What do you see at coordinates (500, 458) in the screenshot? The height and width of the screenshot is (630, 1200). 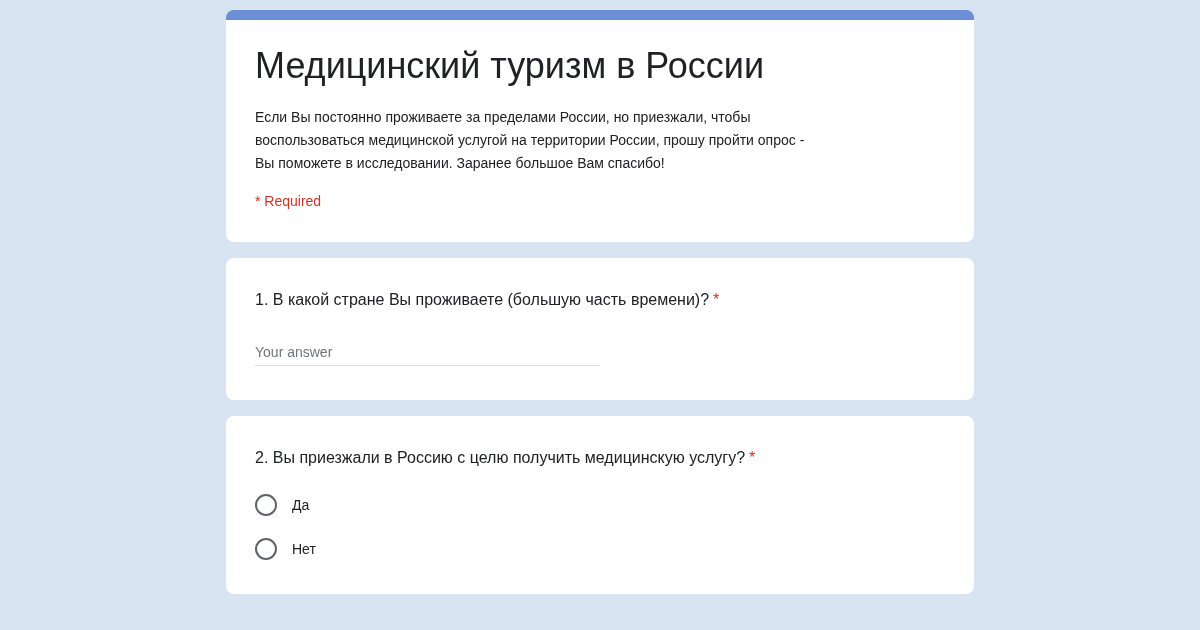 I see `question-title: 2. Вы приезжали в Россию с целю получить медицинскую услугу?` at bounding box center [500, 458].